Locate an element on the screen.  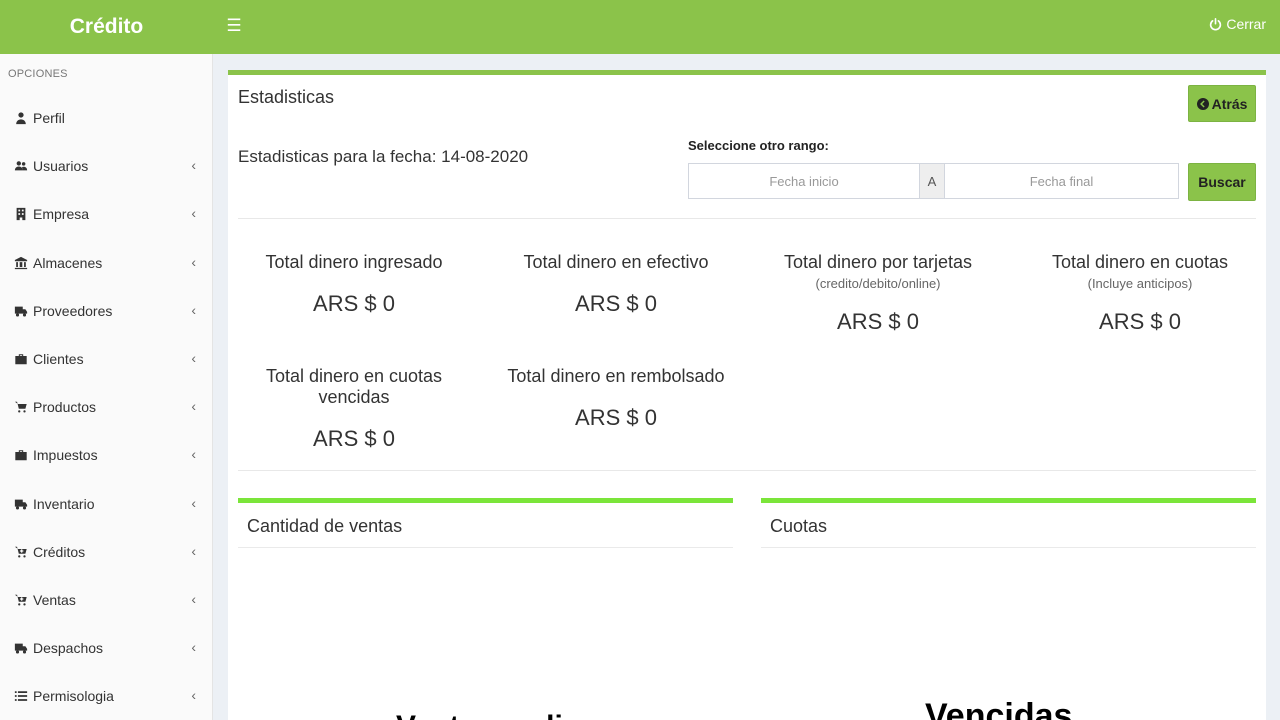
building-icon is located at coordinates (21, 214).